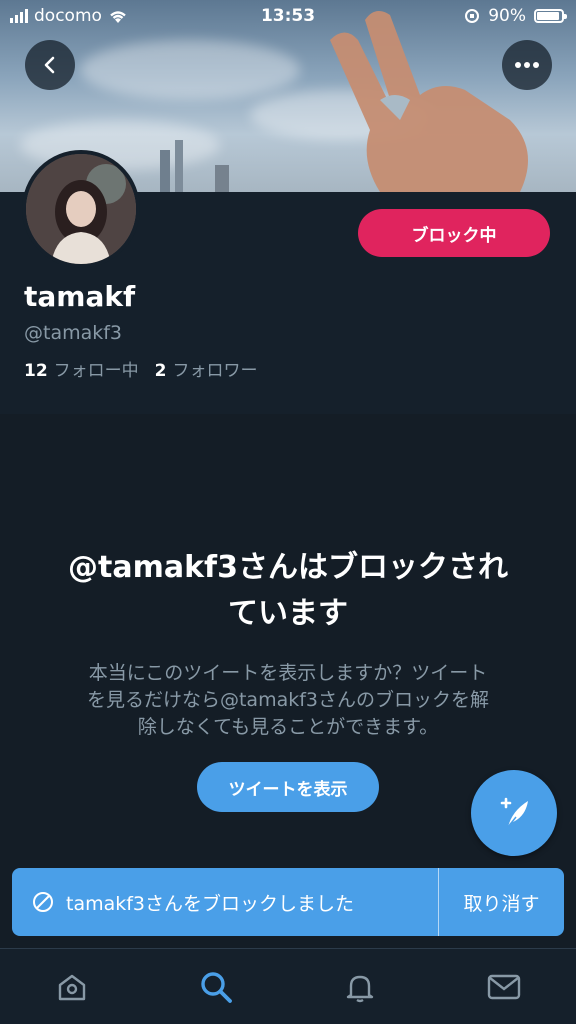  Describe the element at coordinates (210, 903) in the screenshot. I see `toast-message: tamakf3さんをブロックしました` at that location.